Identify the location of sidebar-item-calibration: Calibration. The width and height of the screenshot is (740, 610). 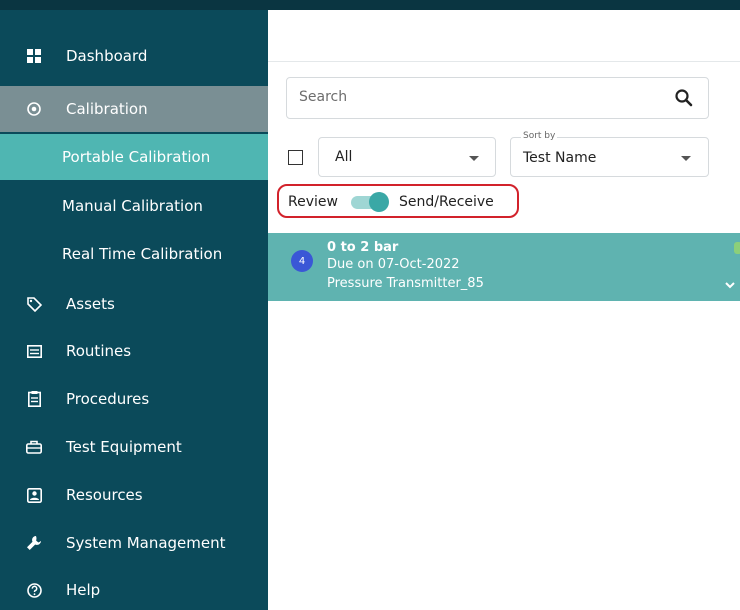
(134, 109).